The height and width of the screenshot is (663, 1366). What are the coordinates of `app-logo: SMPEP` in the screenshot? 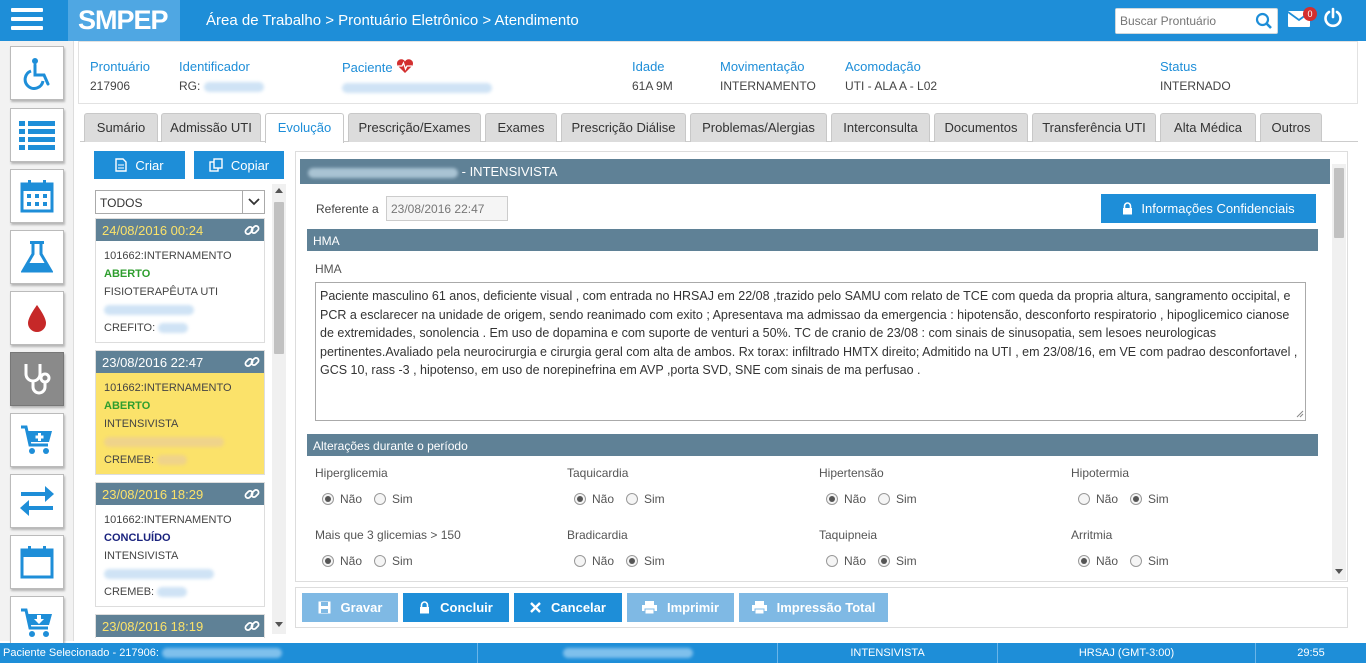 It's located at (124, 20).